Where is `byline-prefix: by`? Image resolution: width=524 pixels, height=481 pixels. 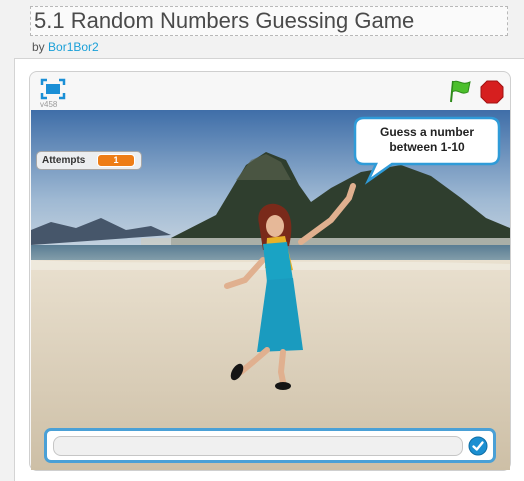 byline-prefix: by is located at coordinates (38, 47).